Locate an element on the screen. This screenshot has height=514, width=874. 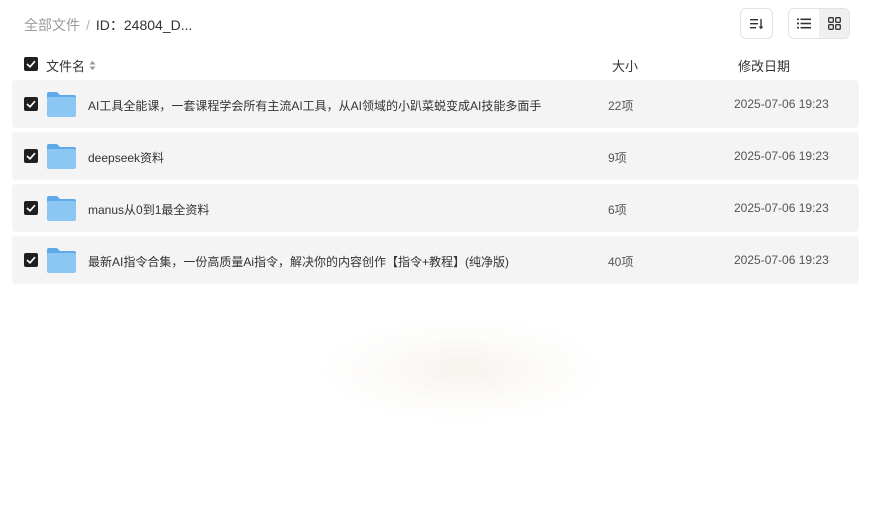
file-name: manus从0到1最全资料 is located at coordinates (148, 209).